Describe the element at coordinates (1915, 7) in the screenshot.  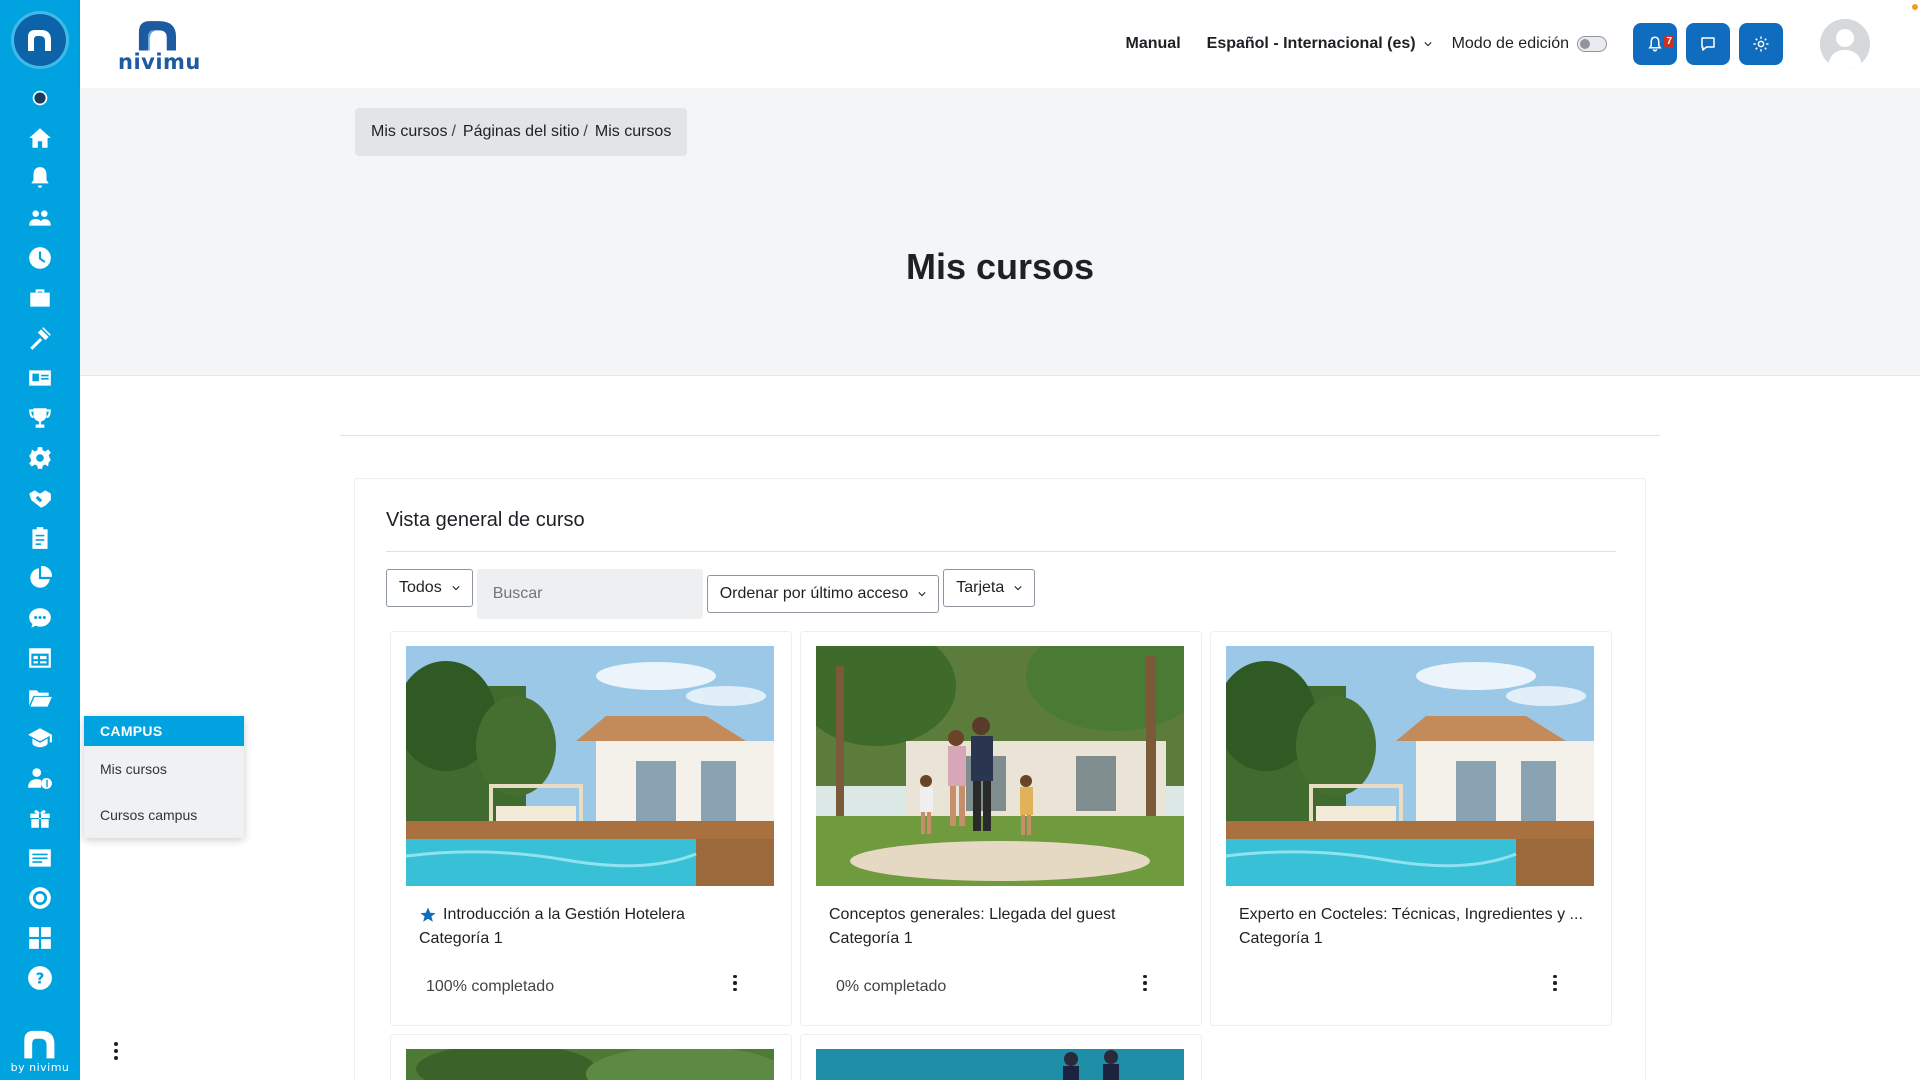
I see `status-dot` at that location.